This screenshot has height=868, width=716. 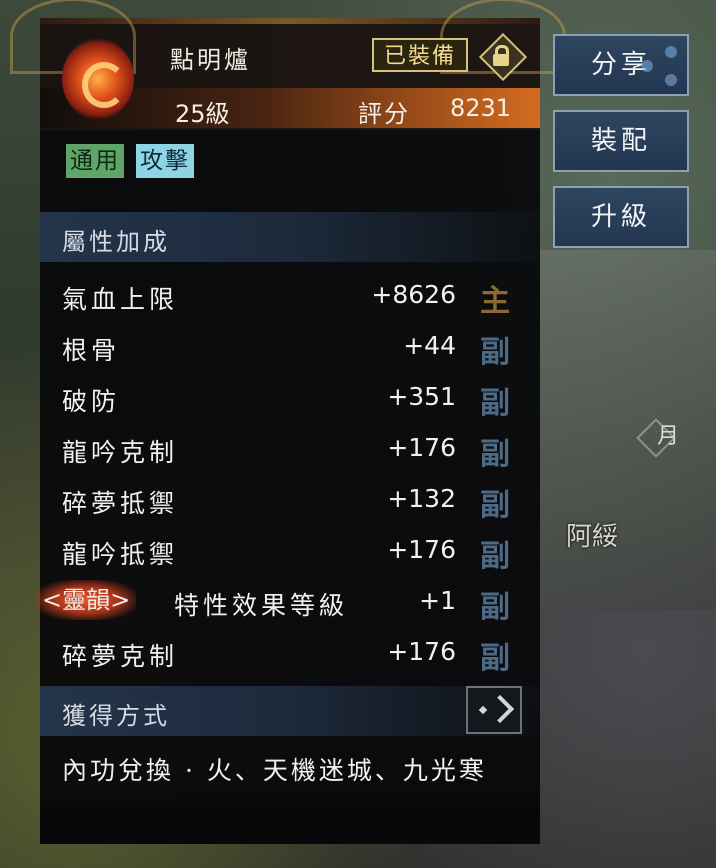 What do you see at coordinates (116, 242) in the screenshot?
I see `attributes-title: 屬性加成` at bounding box center [116, 242].